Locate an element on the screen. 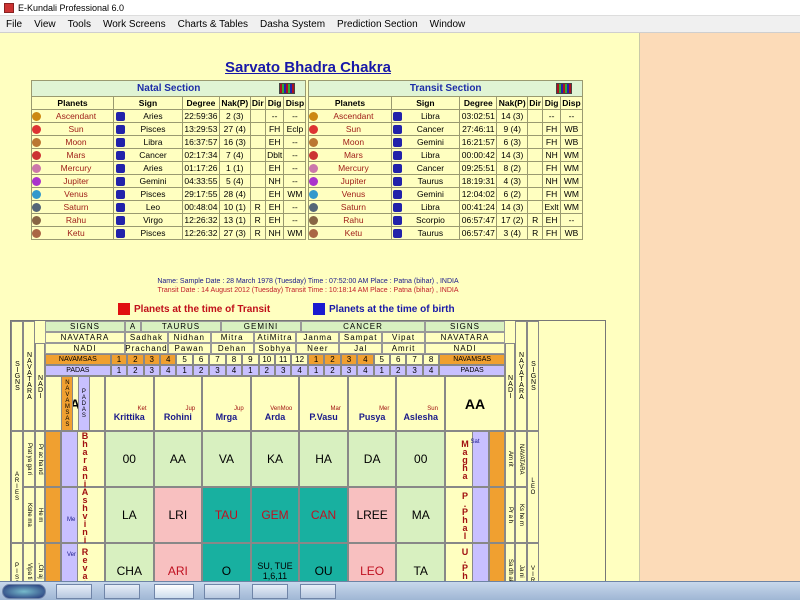 Image resolution: width=800 pixels, height=600 pixels. right-nadi-cell: Sa dh ak is located at coordinates (510, 562).